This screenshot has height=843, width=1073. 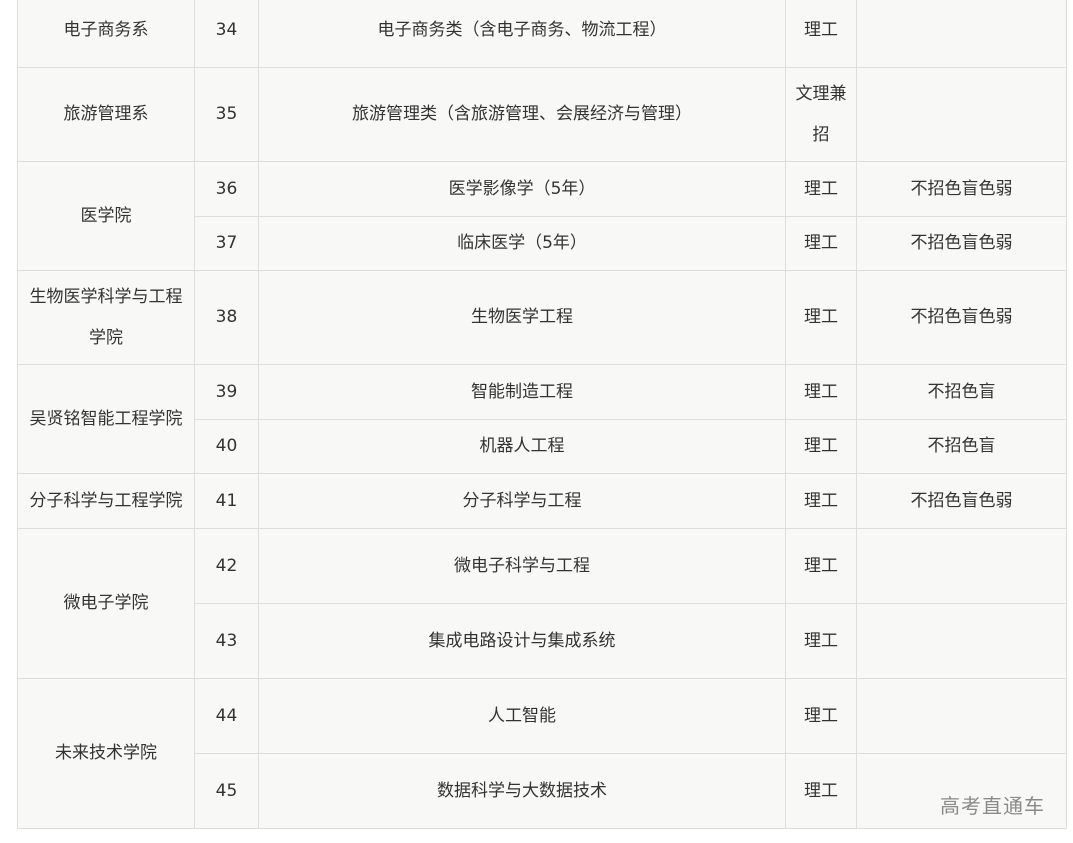 I want to click on category-cell: 文理兼招, so click(x=821, y=114).